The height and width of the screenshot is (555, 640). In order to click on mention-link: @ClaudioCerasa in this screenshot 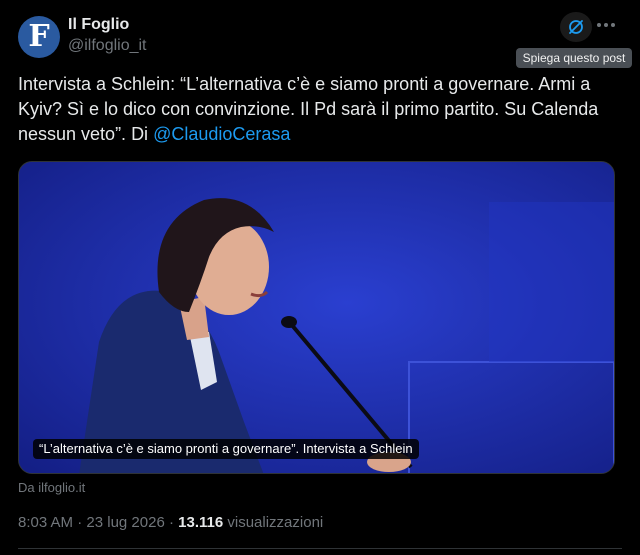, I will do `click(221, 134)`.